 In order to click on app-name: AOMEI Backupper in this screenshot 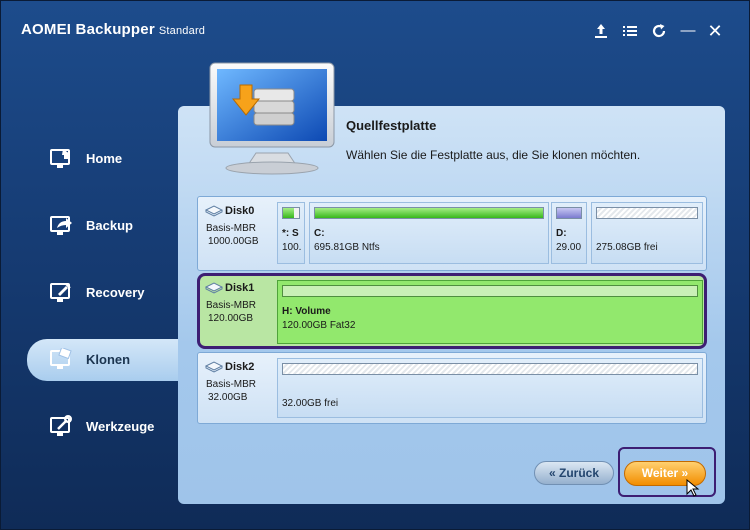, I will do `click(88, 29)`.